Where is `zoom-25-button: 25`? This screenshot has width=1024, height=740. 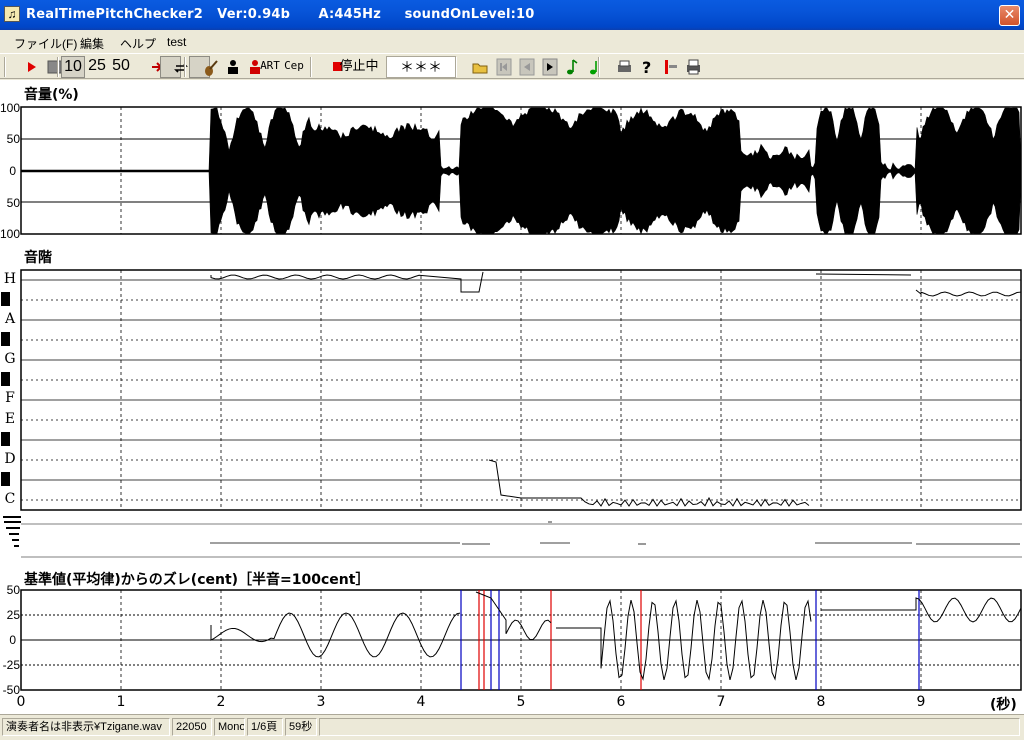 zoom-25-button: 25 is located at coordinates (97, 67).